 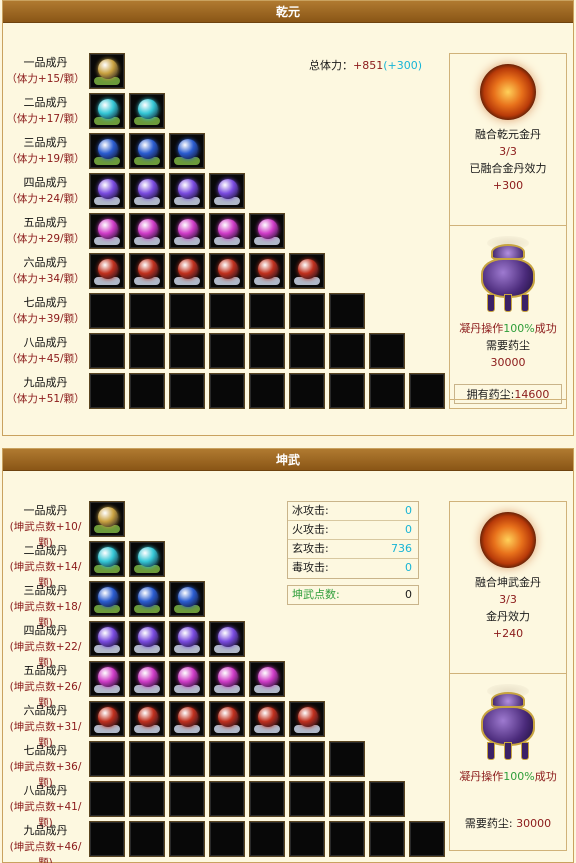 I want to click on grade-row: 八品成丹 (坤武点数+41/颗), so click(x=226, y=805).